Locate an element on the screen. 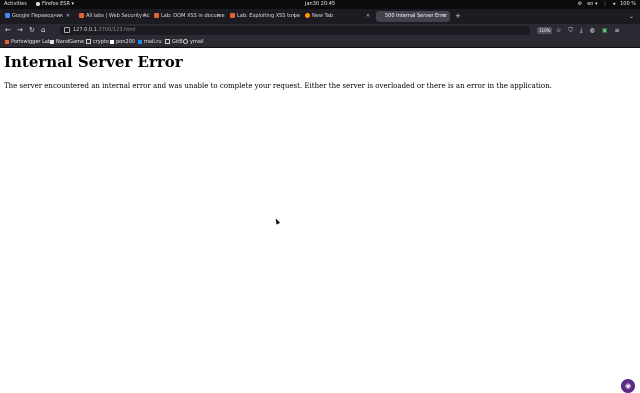  tab-new-tab: New Tab ✕ is located at coordinates (338, 16).